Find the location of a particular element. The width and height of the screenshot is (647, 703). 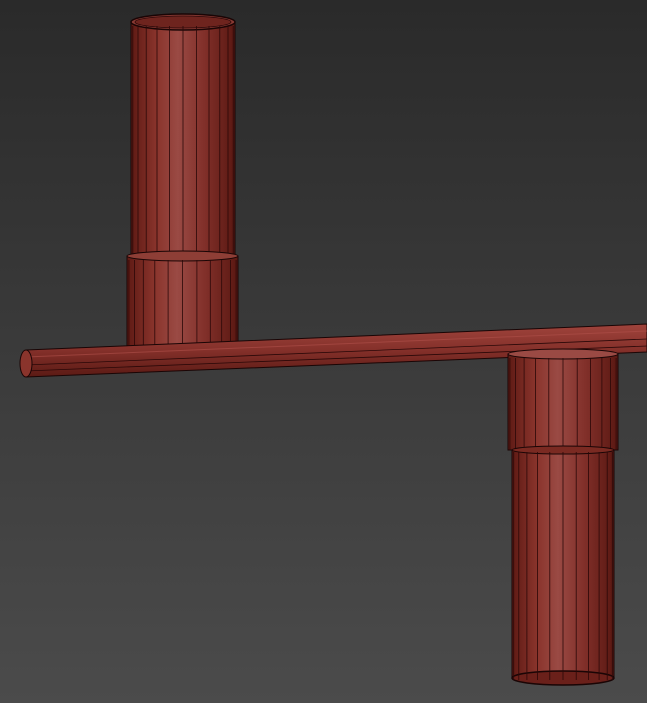

upper-cylinder is located at coordinates (183, 136).